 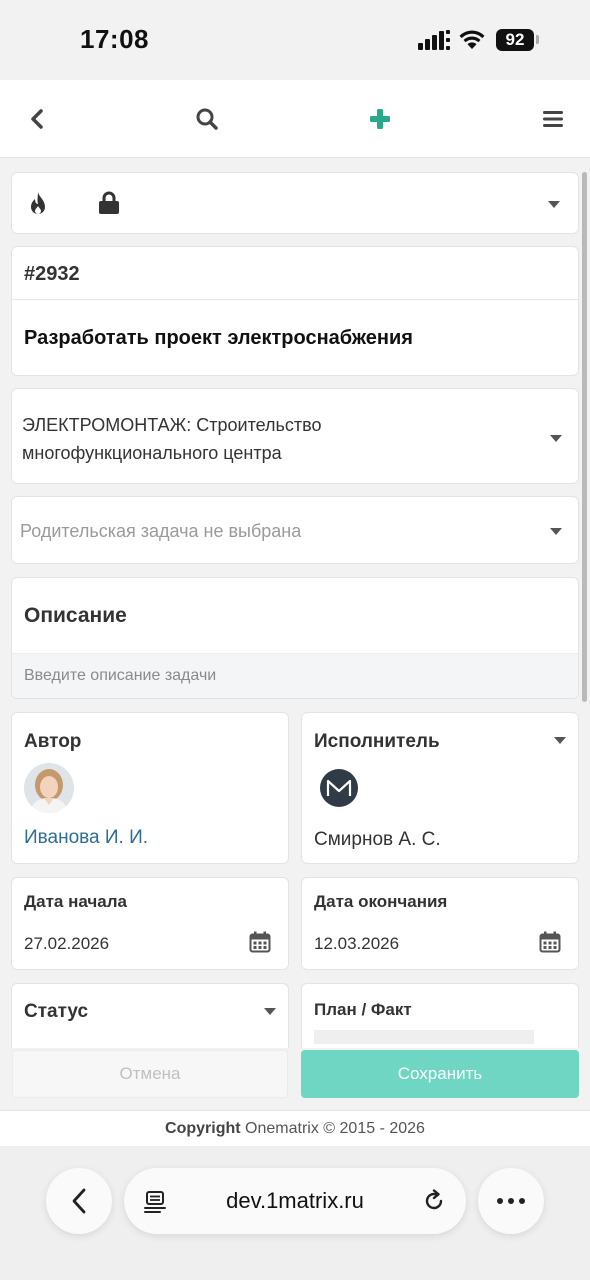 What do you see at coordinates (295, 299) in the screenshot?
I see `divider` at bounding box center [295, 299].